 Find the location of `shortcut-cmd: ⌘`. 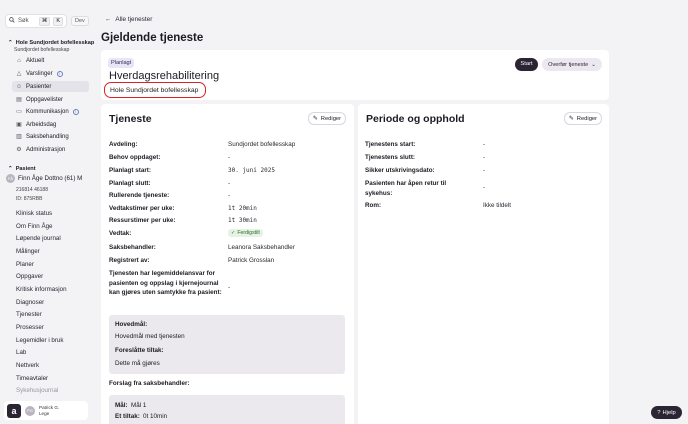

shortcut-cmd: ⌘ is located at coordinates (44, 21).